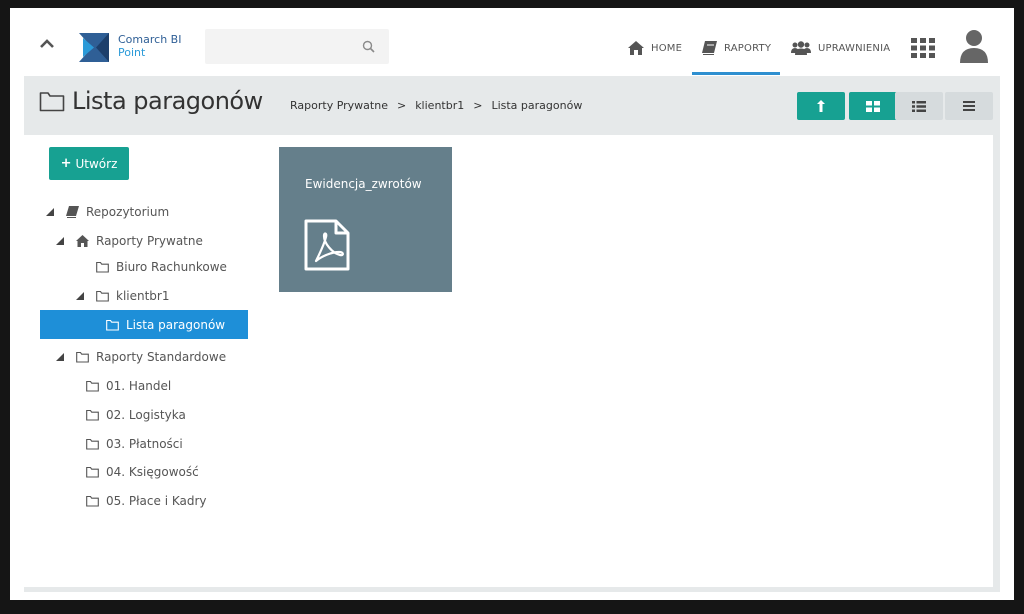  Describe the element at coordinates (128, 212) in the screenshot. I see `tree-item-label: Repozytorium` at that location.